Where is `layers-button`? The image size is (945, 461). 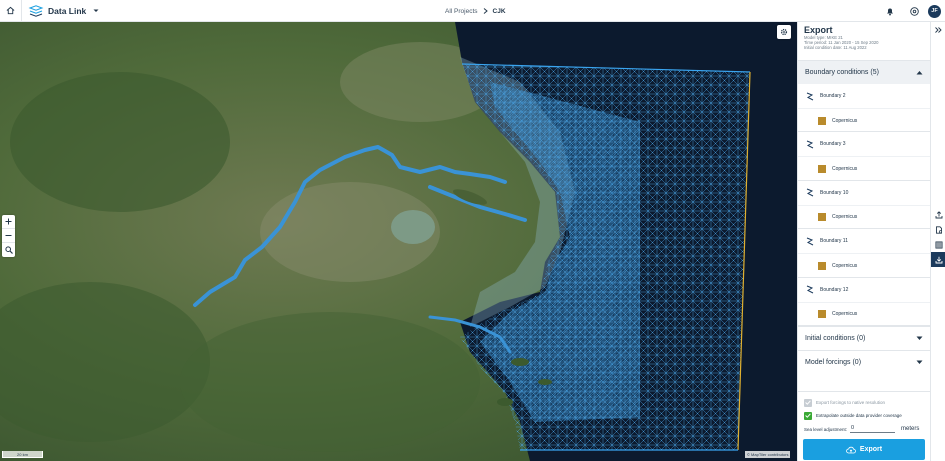 layers-button is located at coordinates (938, 244).